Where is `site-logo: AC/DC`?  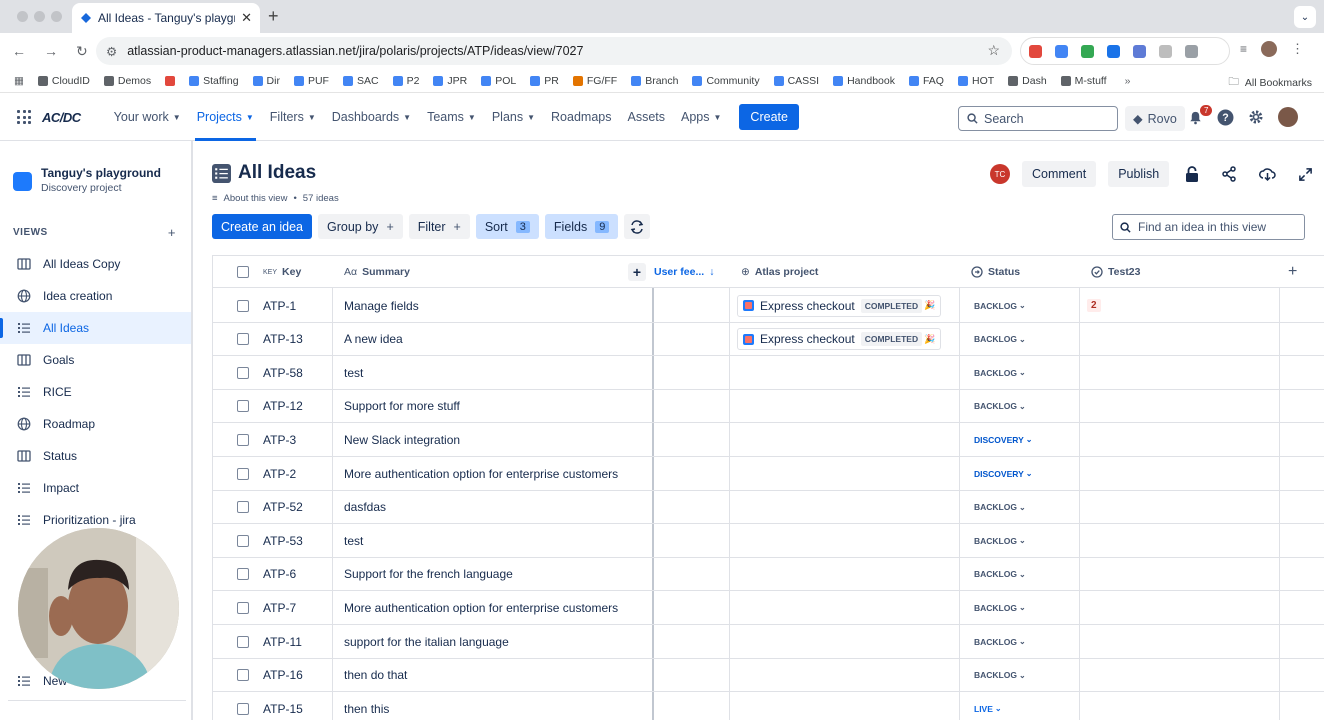
site-logo: AC/DC is located at coordinates (61, 117).